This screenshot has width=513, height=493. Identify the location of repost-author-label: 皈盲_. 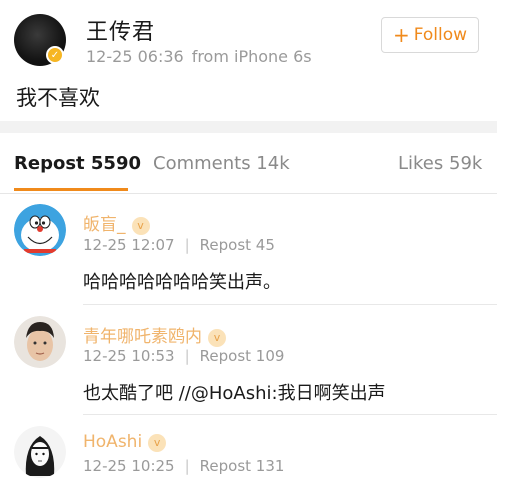
(104, 225).